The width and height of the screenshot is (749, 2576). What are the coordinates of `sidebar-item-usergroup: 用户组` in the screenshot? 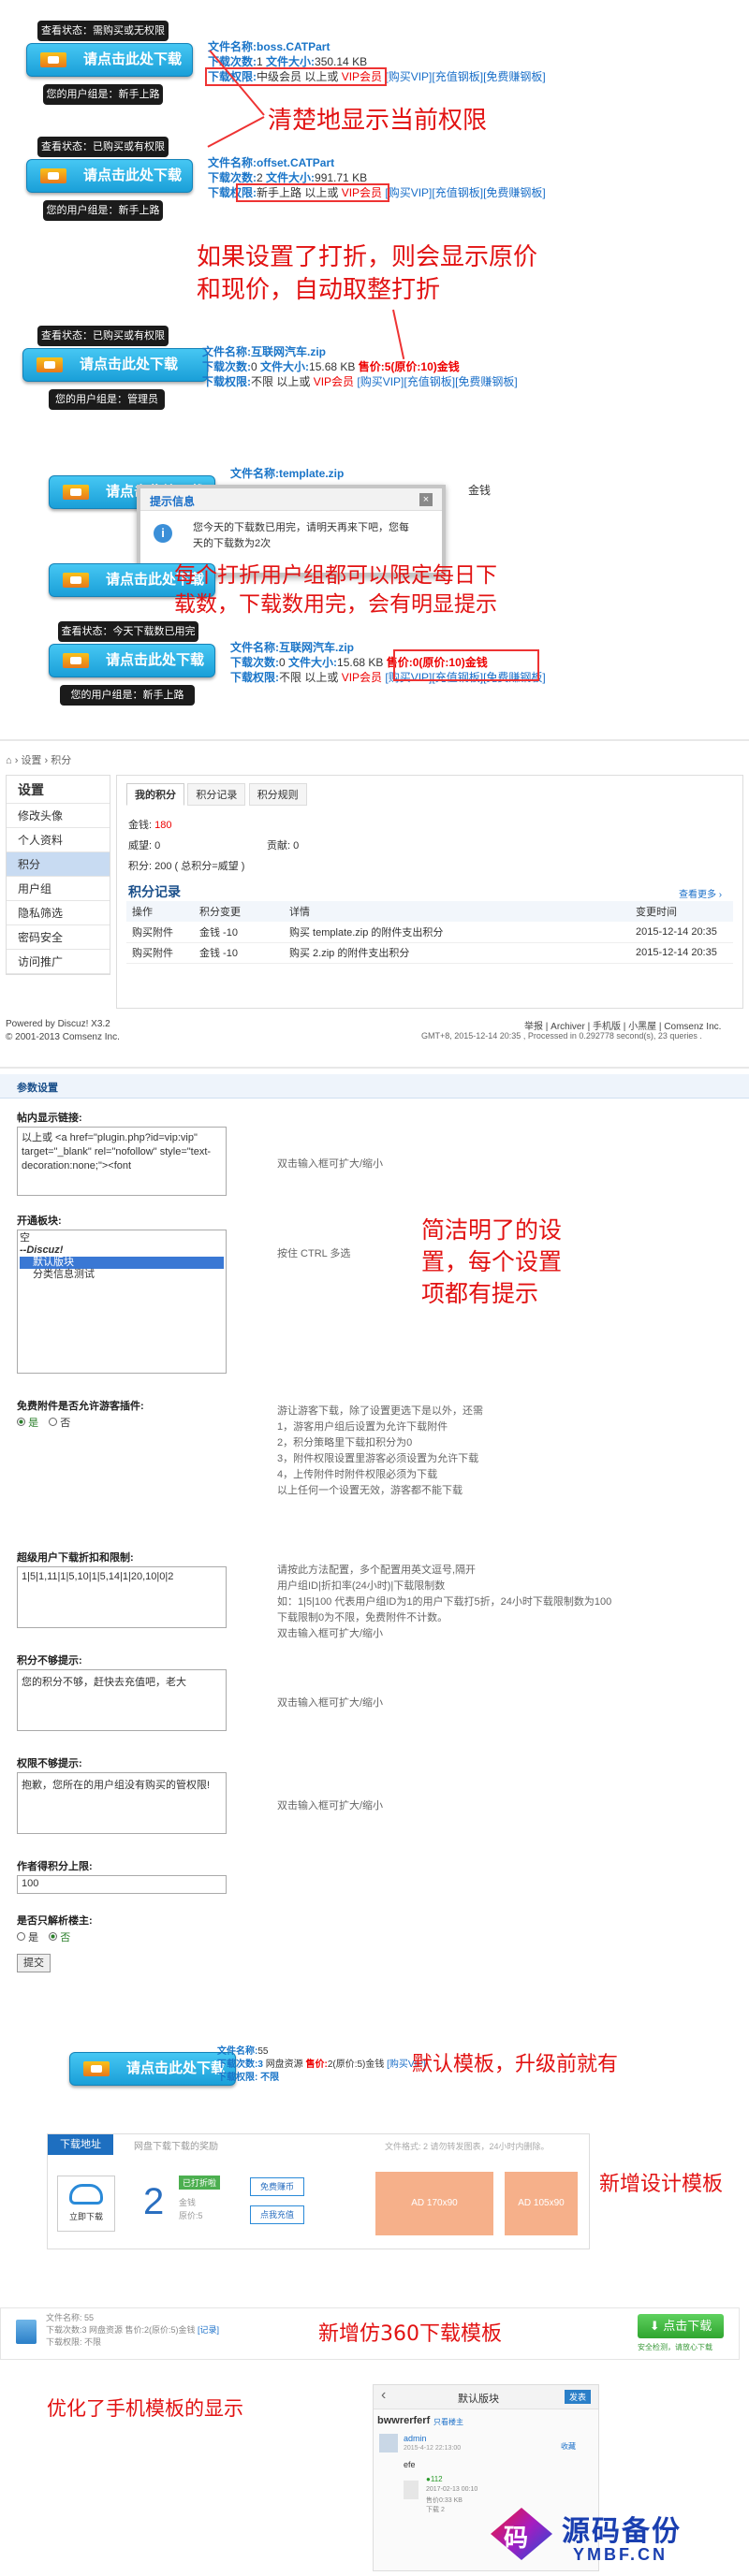 It's located at (58, 889).